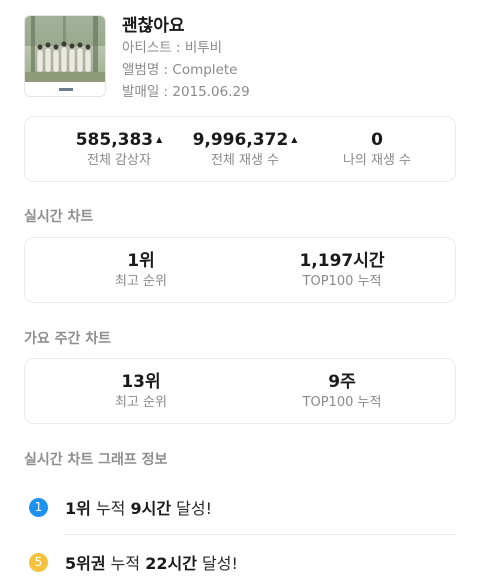 The height and width of the screenshot is (588, 480). I want to click on total-listeners-label: 전체 감상자, so click(119, 160).